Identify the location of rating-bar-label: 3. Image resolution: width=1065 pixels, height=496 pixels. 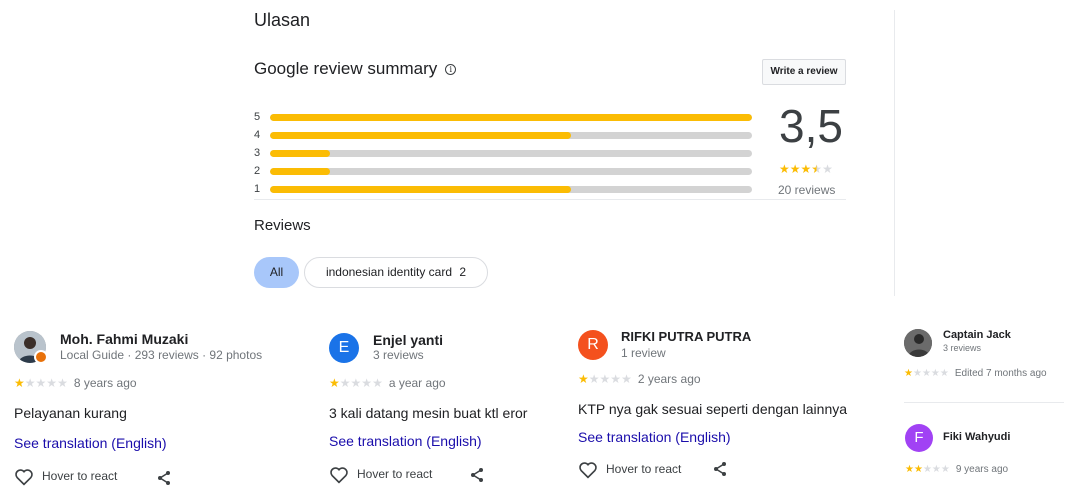
(257, 153).